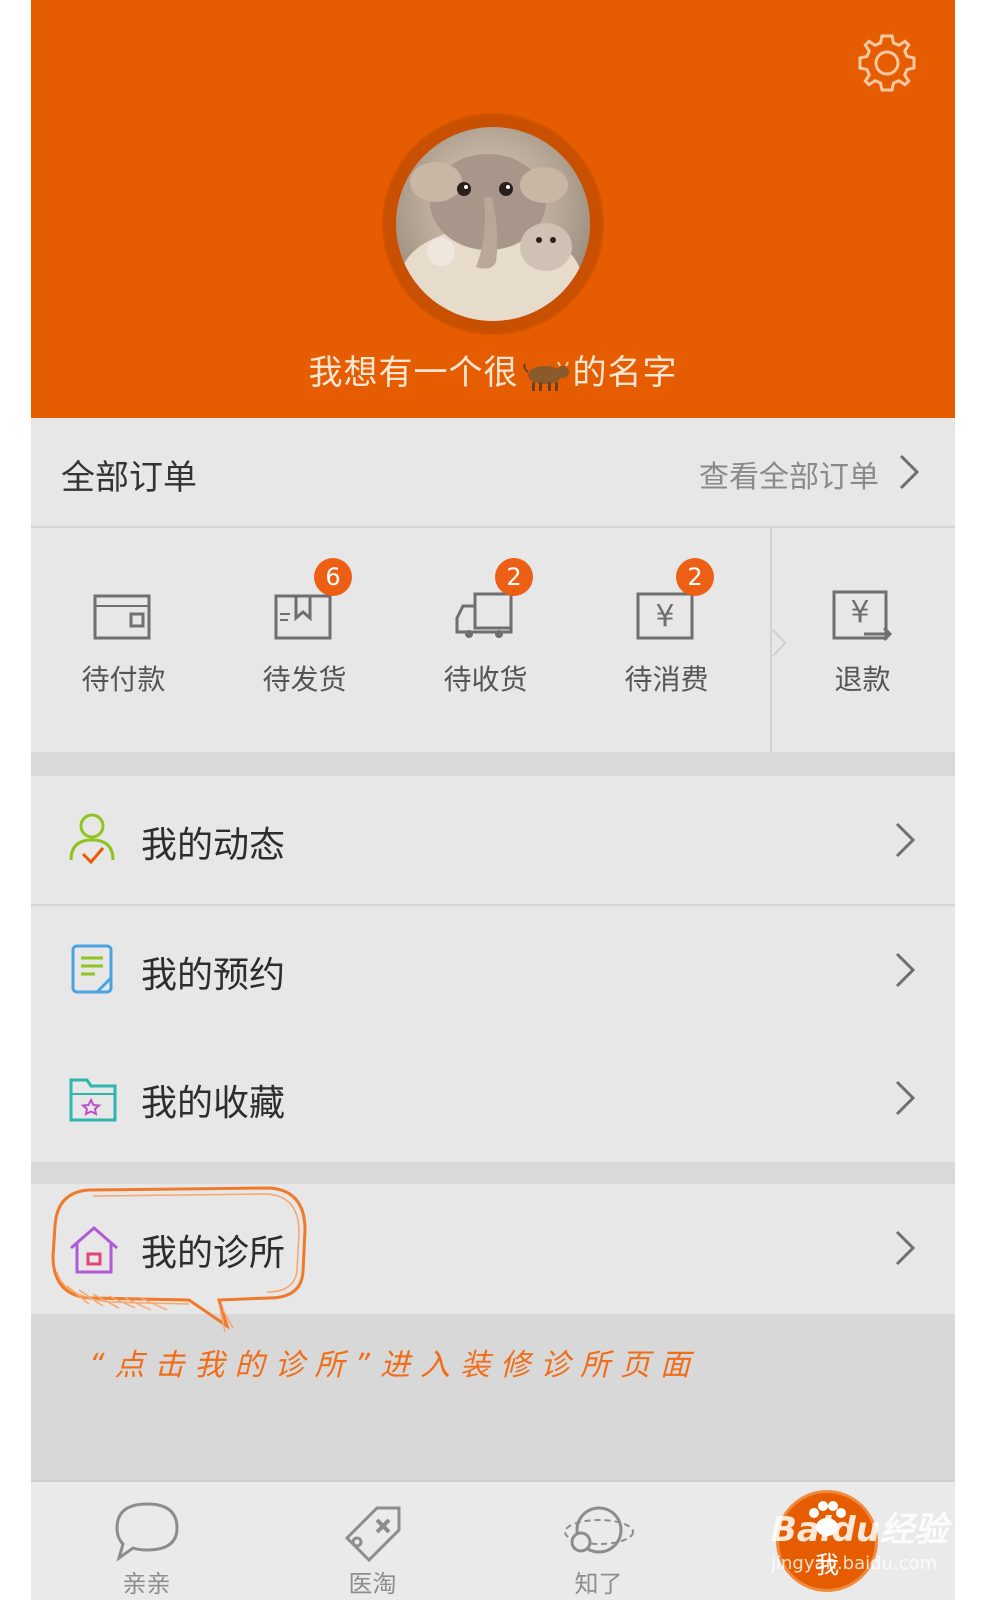 The image size is (986, 1600). Describe the element at coordinates (789, 474) in the screenshot. I see `view-all-orders-link: 查看全部订单` at that location.